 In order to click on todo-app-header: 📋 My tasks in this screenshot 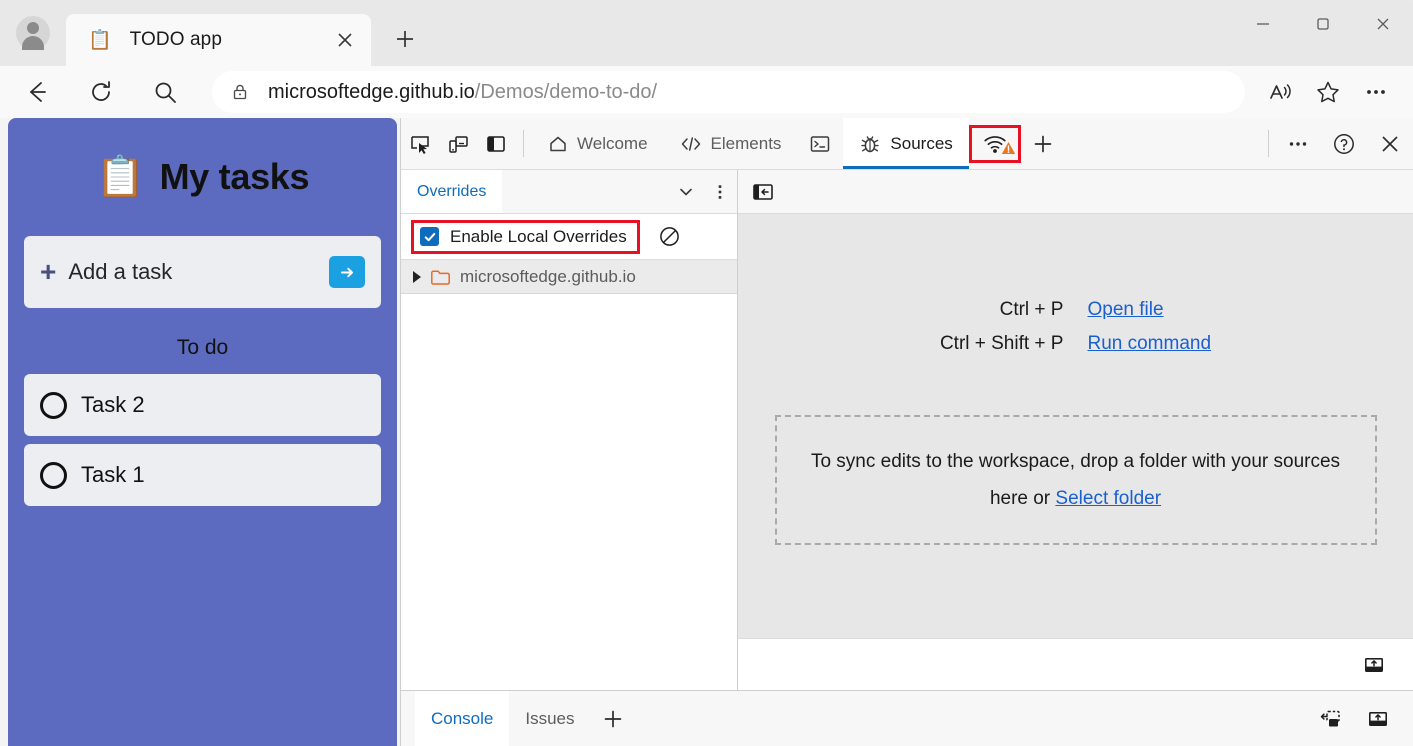, I will do `click(202, 177)`.